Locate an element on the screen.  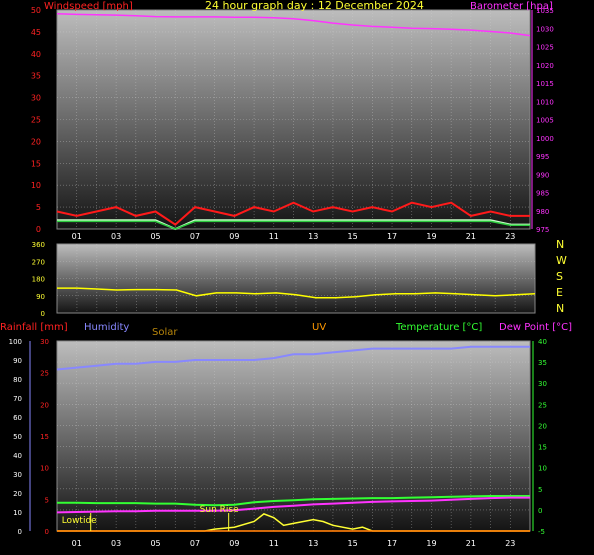
rain-ytick: 15 is located at coordinates (44, 437).